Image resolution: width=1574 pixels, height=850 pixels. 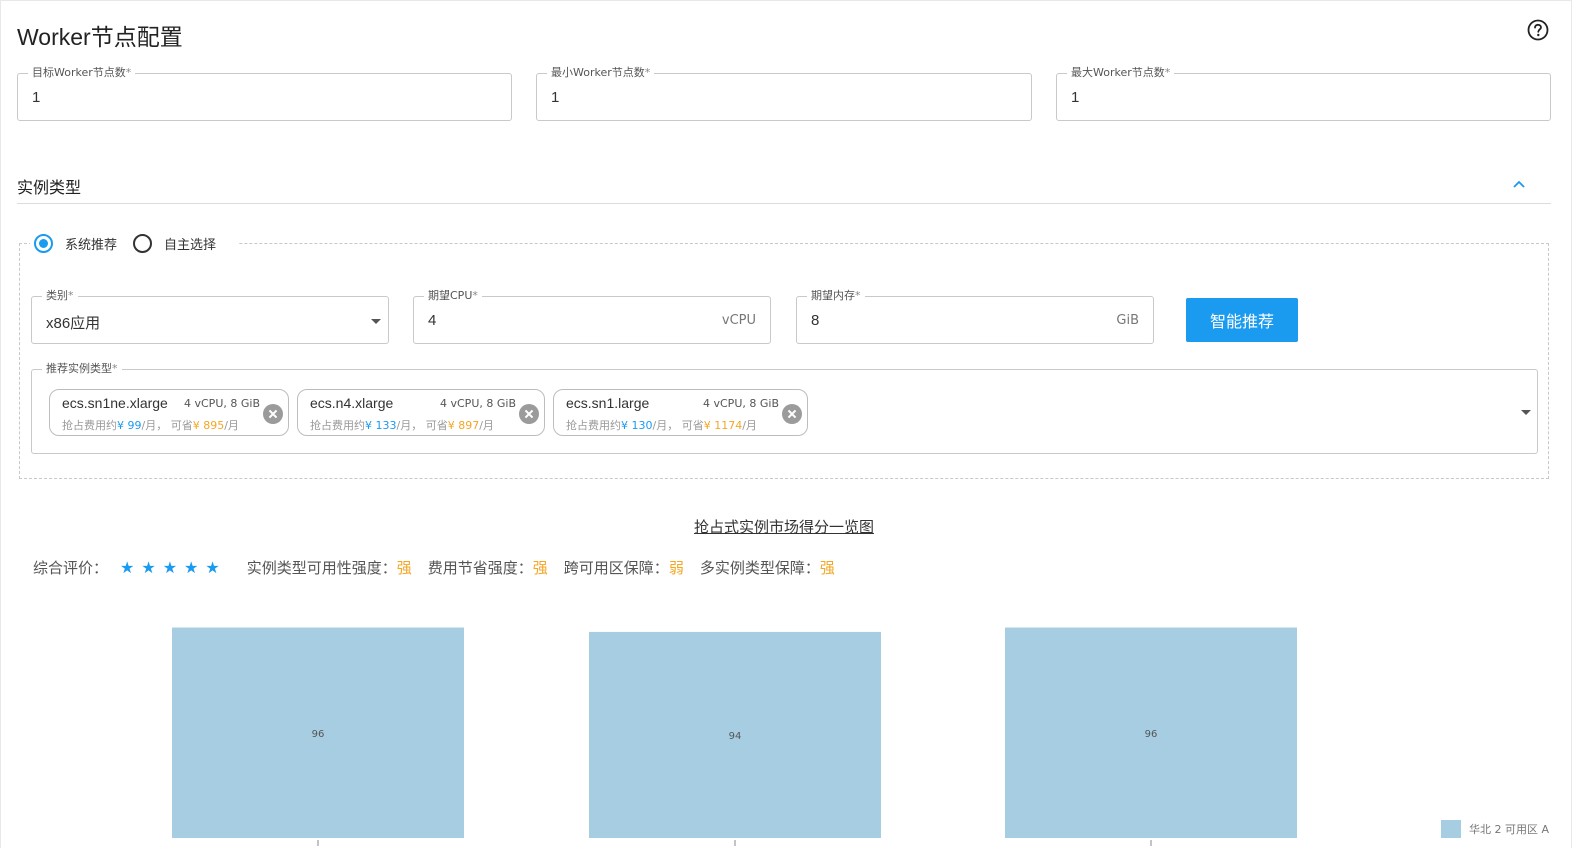 I want to click on field-unit: vCPU, so click(x=738, y=320).